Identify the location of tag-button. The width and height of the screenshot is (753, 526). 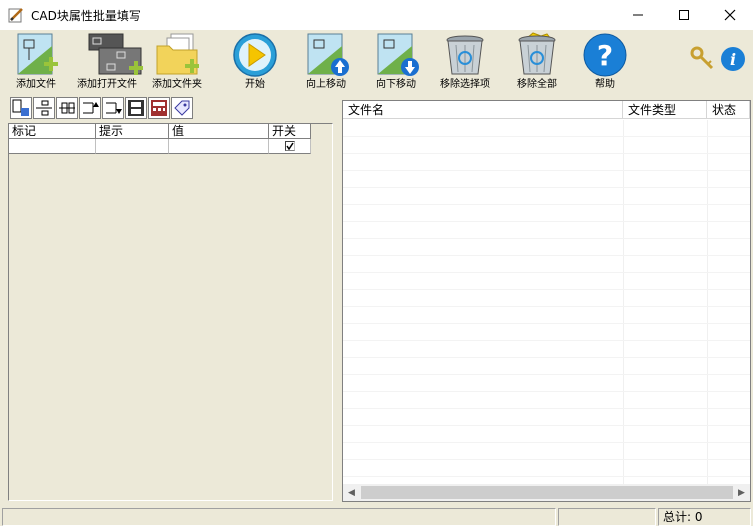
(182, 108).